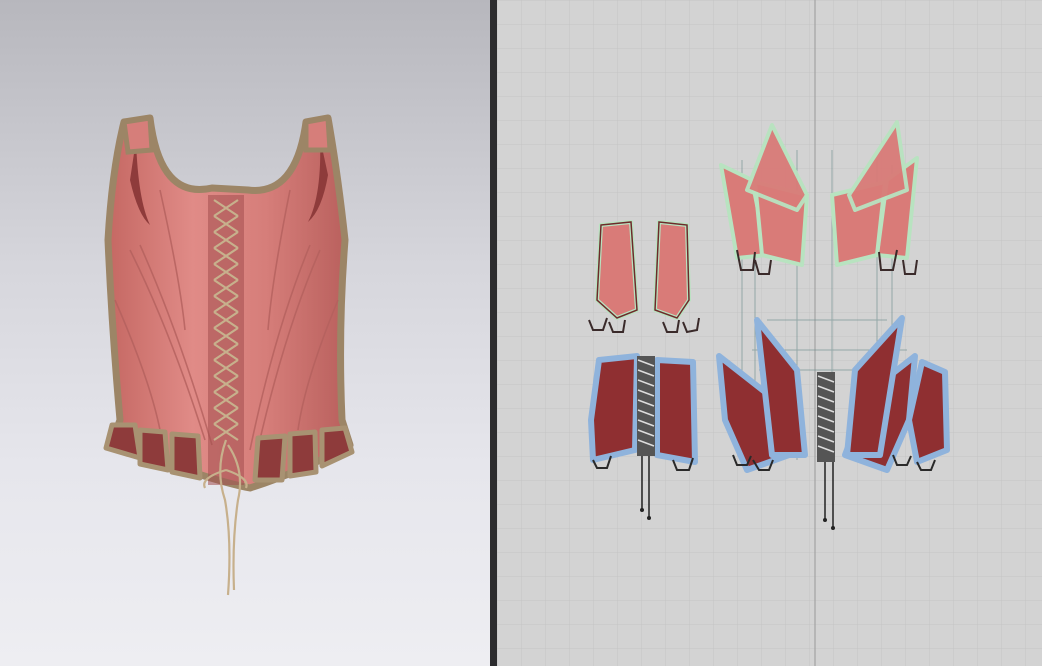  I want to click on left-strap, so click(138, 135).